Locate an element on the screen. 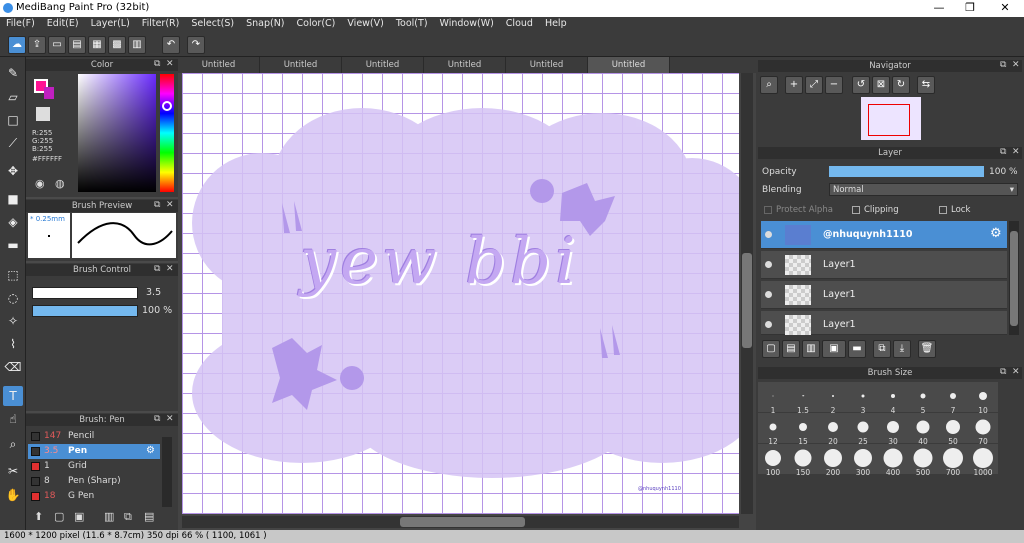 This screenshot has width=1024, height=543. cloud-icon: ☁ is located at coordinates (17, 45).